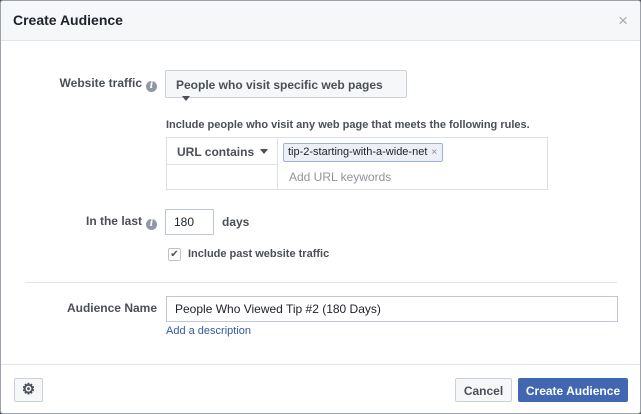  I want to click on url-keyword-token: tip-2-starting-with-a-wide-net ×, so click(363, 152).